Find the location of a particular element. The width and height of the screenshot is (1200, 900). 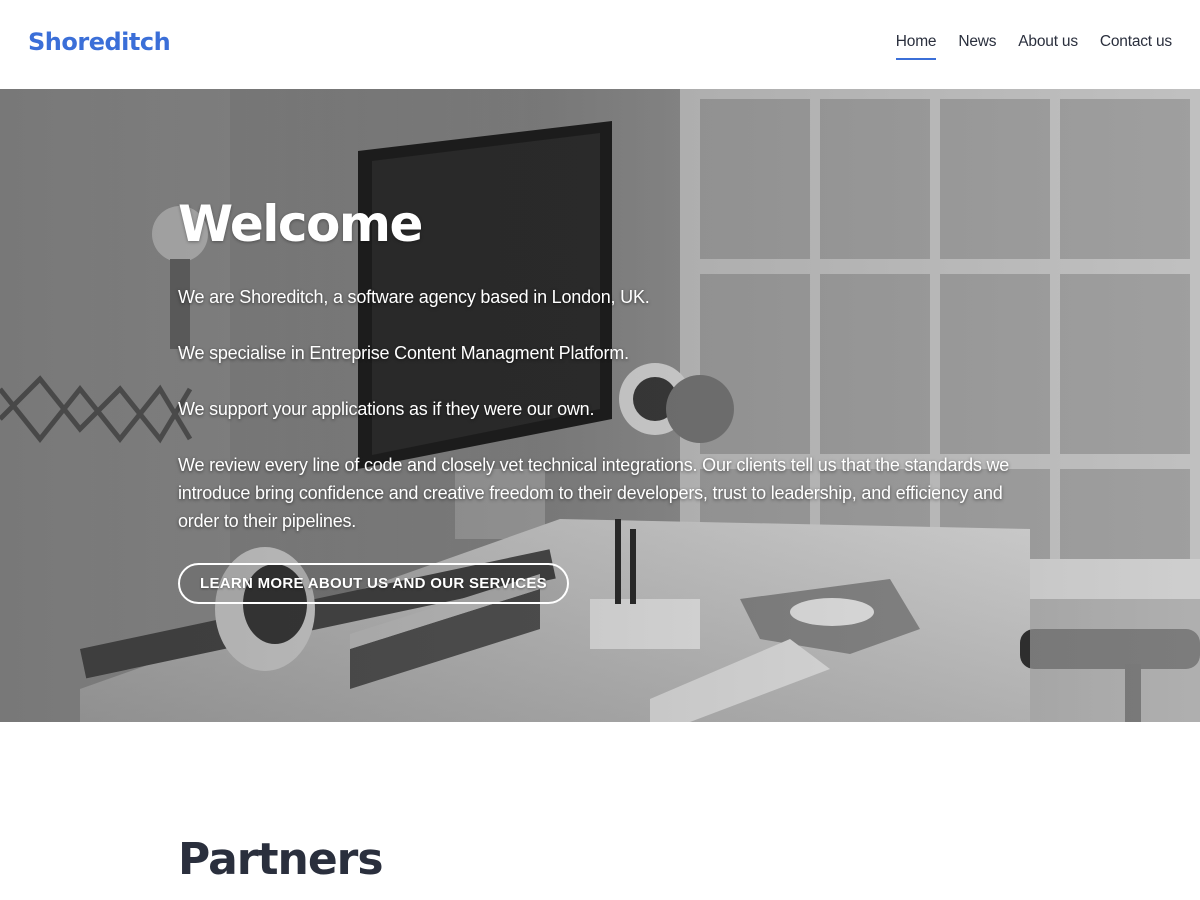

nav-item-contact-us: Contact us is located at coordinates (1136, 46).